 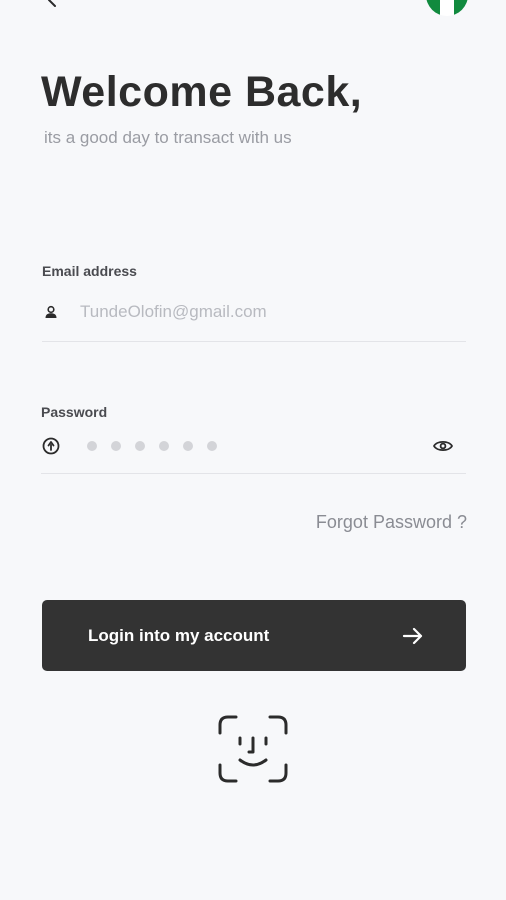 I want to click on face-id-icon, so click(x=253, y=749).